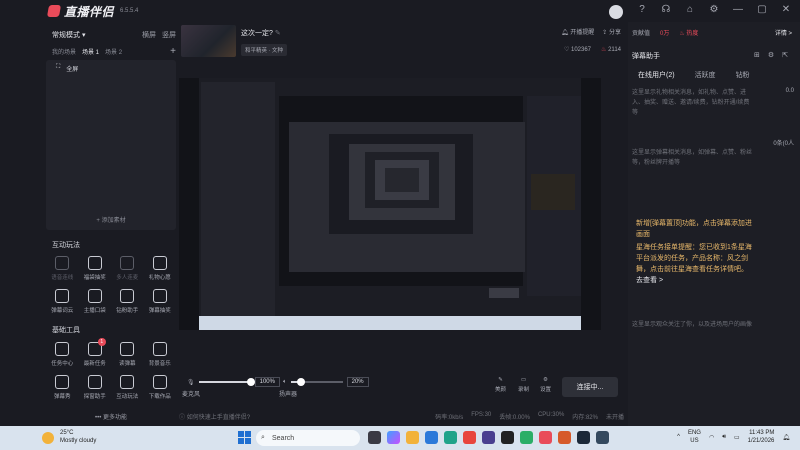  I want to click on volume-icon: 🔊︎, so click(724, 437).